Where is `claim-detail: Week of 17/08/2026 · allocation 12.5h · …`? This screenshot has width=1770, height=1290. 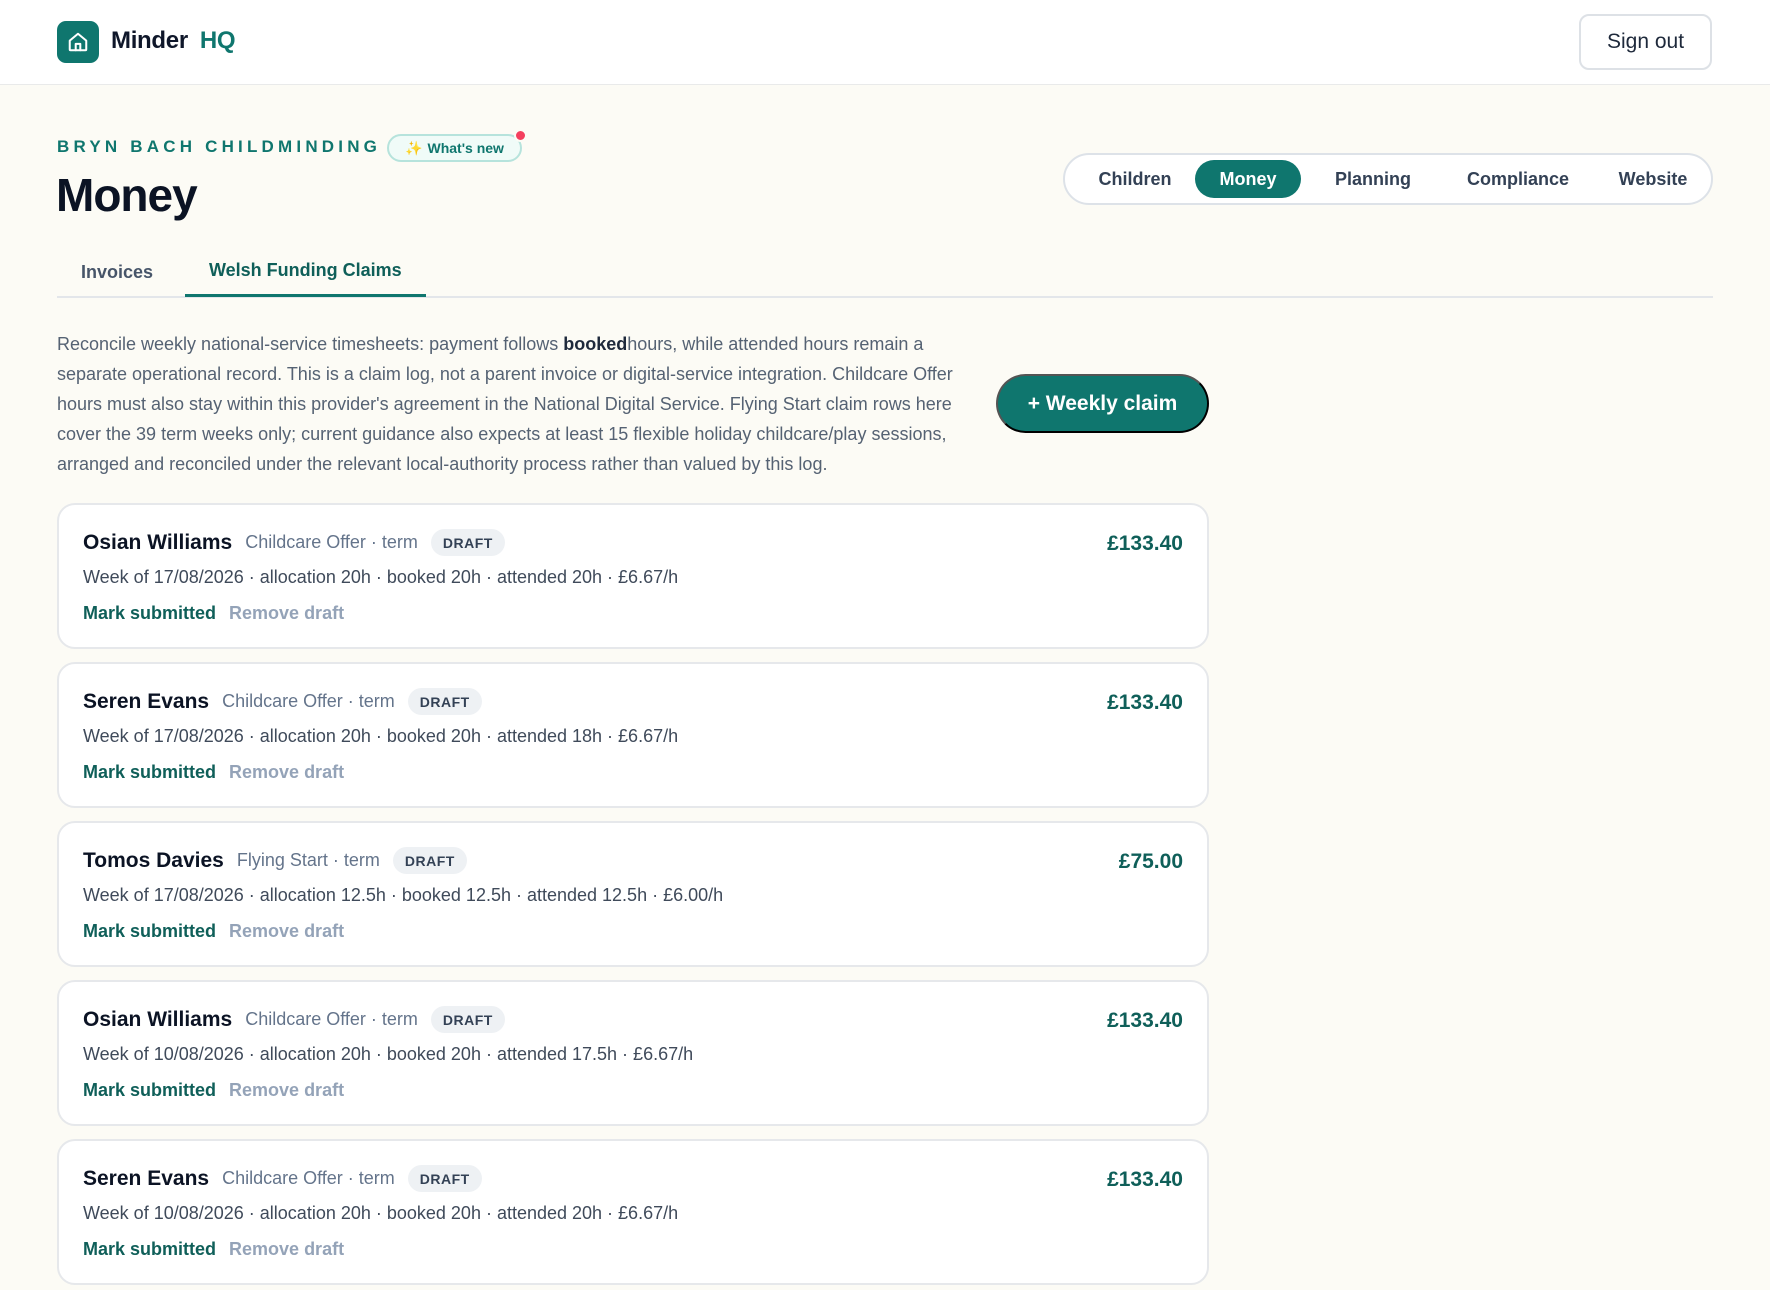
claim-detail: Week of 17/08/2026 · allocation 12.5h · … is located at coordinates (403, 895).